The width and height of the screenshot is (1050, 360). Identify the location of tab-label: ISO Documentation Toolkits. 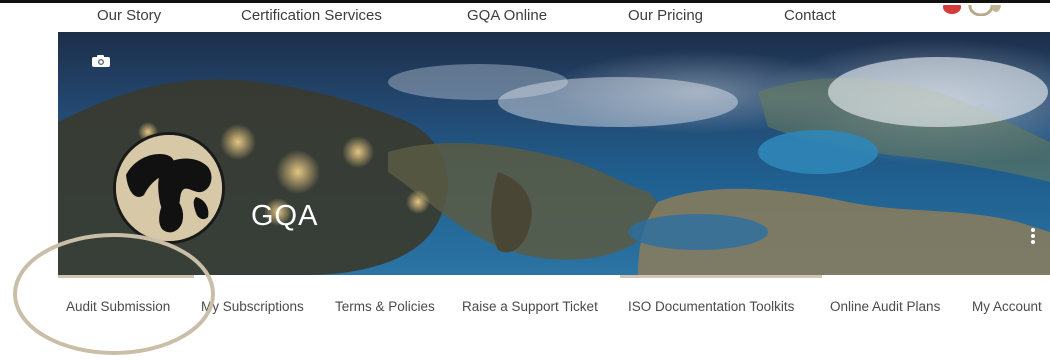
(711, 306).